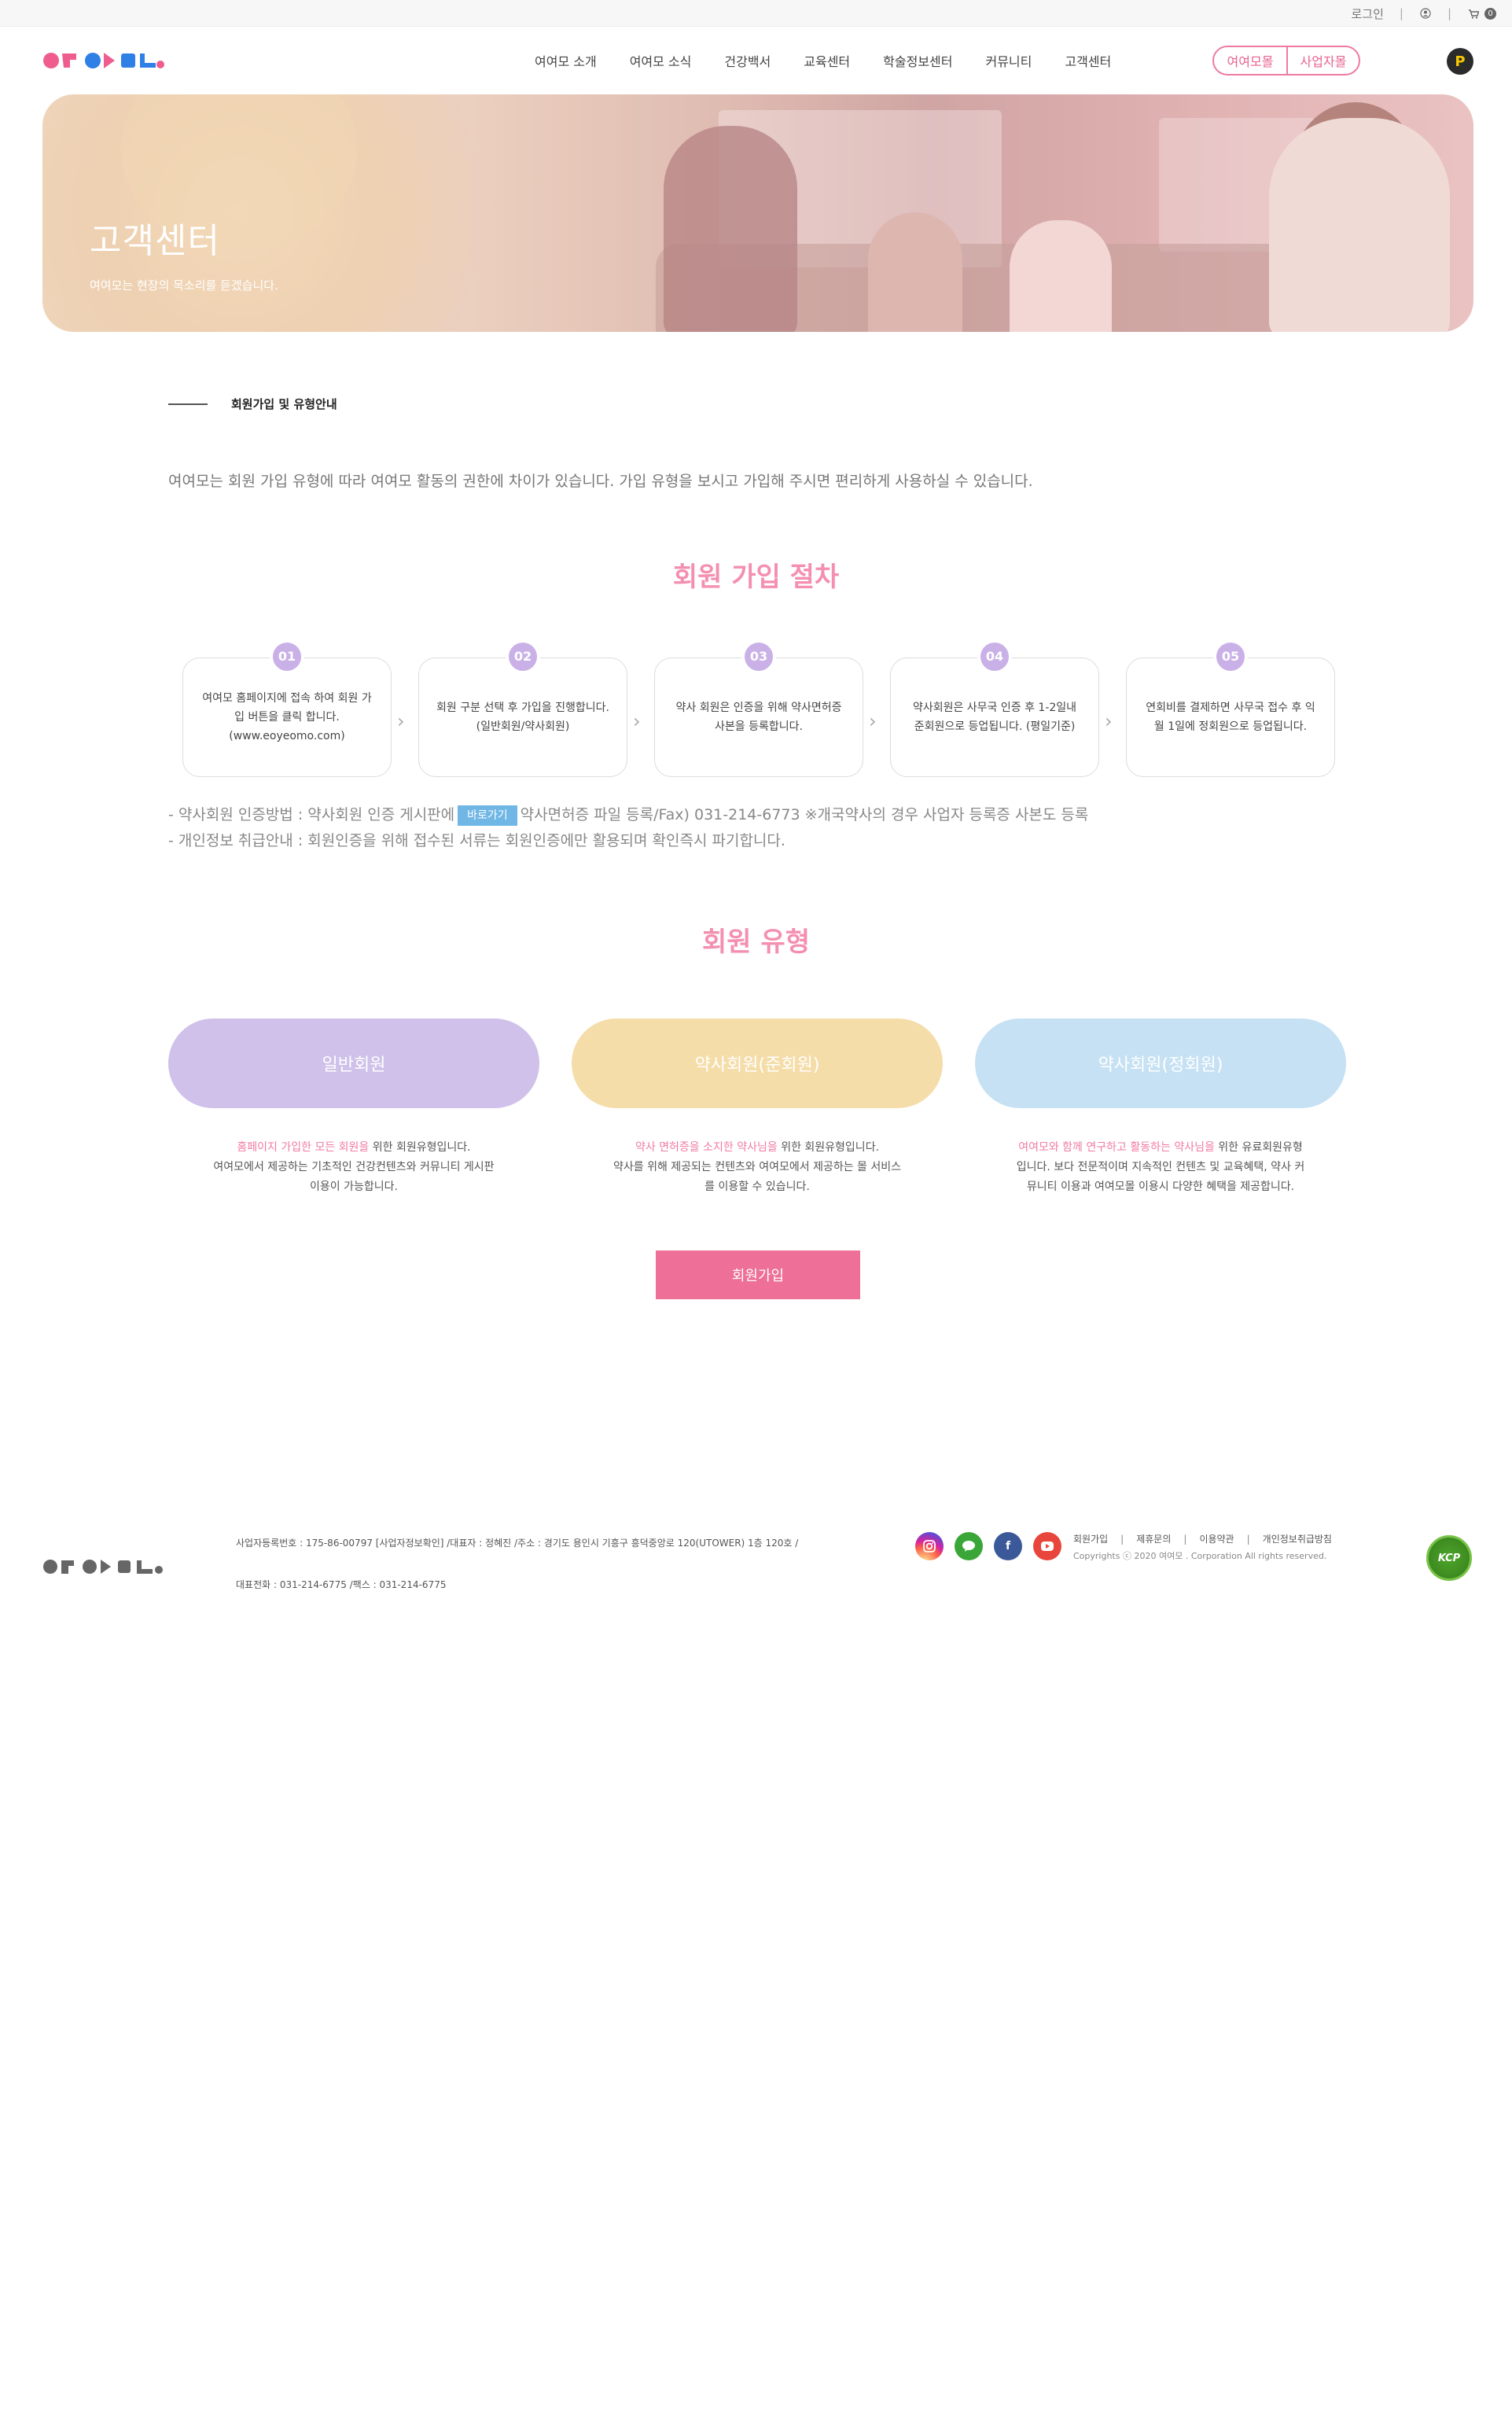 Image resolution: width=1512 pixels, height=2420 pixels. What do you see at coordinates (706, 1147) in the screenshot?
I see `desc-highlight: 약사 면허증을 소지한 약사님을` at bounding box center [706, 1147].